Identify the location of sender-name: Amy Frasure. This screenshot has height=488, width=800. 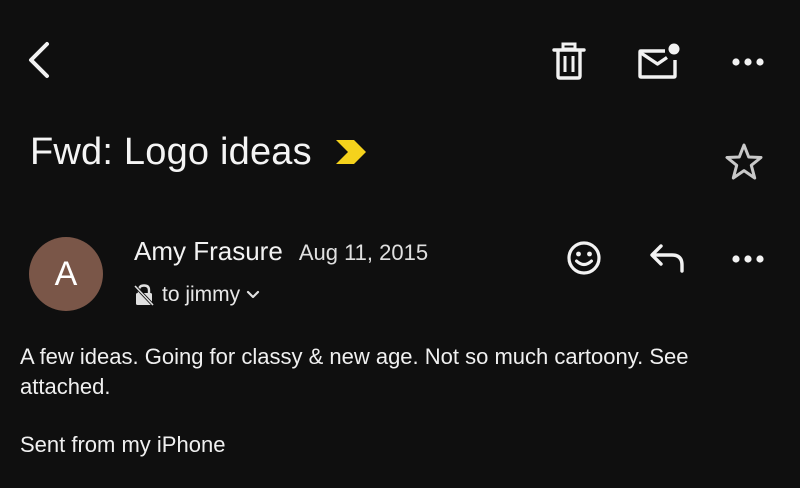
(208, 251).